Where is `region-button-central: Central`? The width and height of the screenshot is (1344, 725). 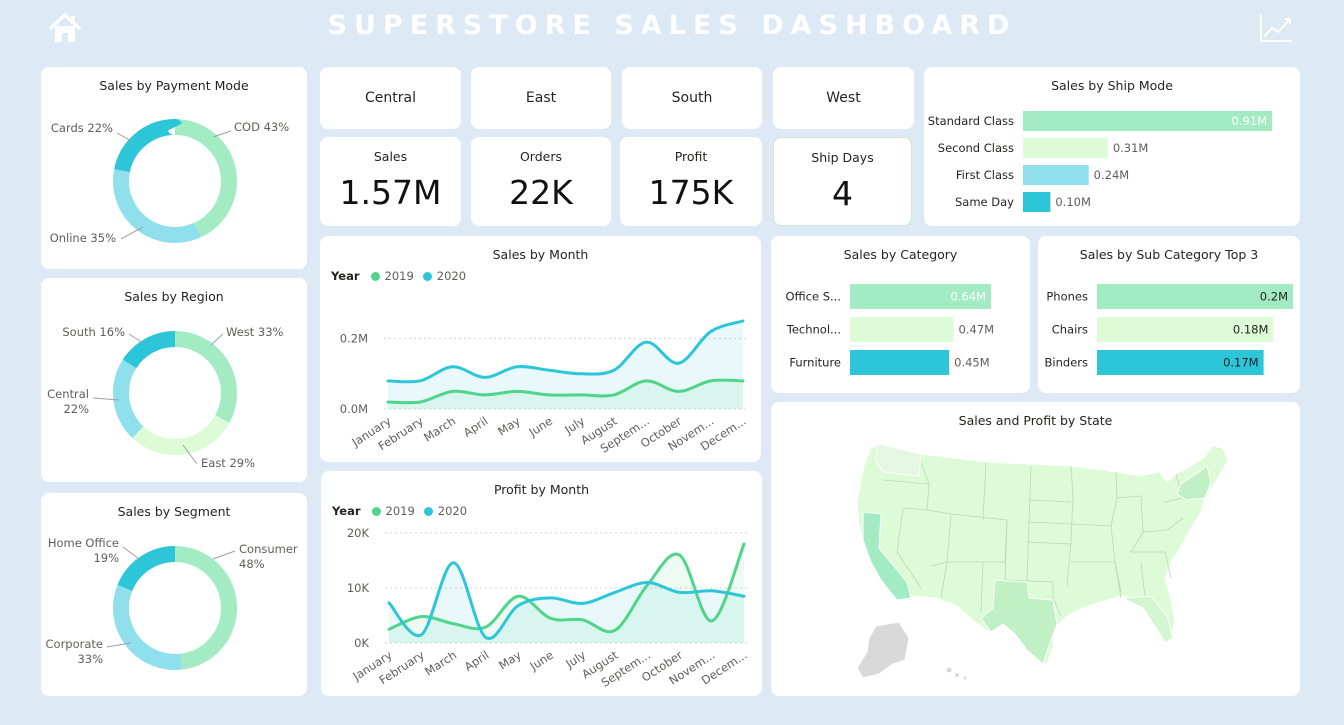 region-button-central: Central is located at coordinates (390, 98).